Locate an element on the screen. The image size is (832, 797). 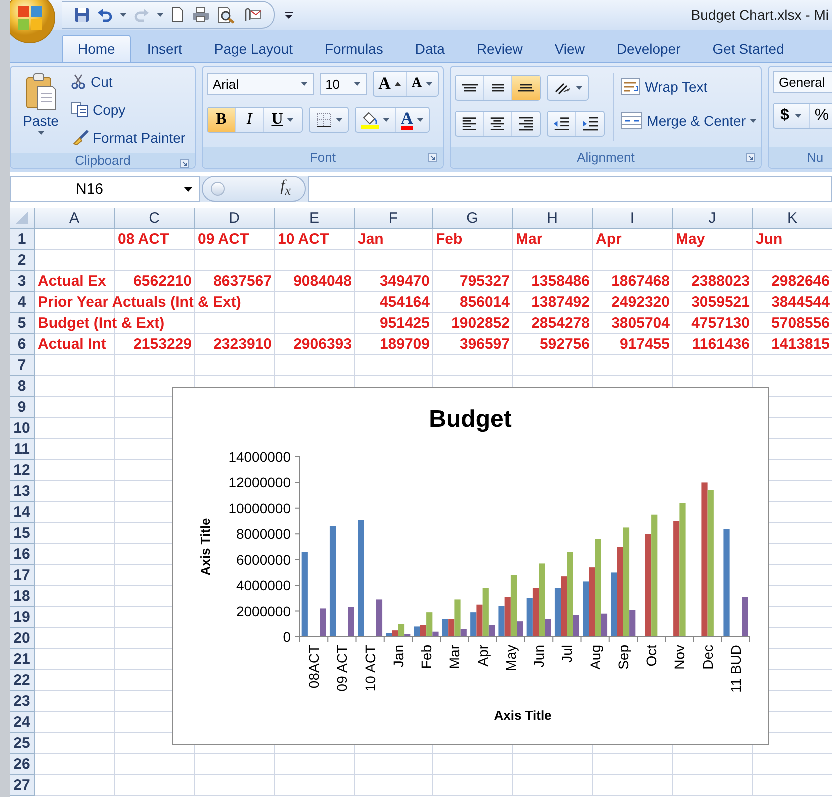
column-header: H is located at coordinates (553, 218).